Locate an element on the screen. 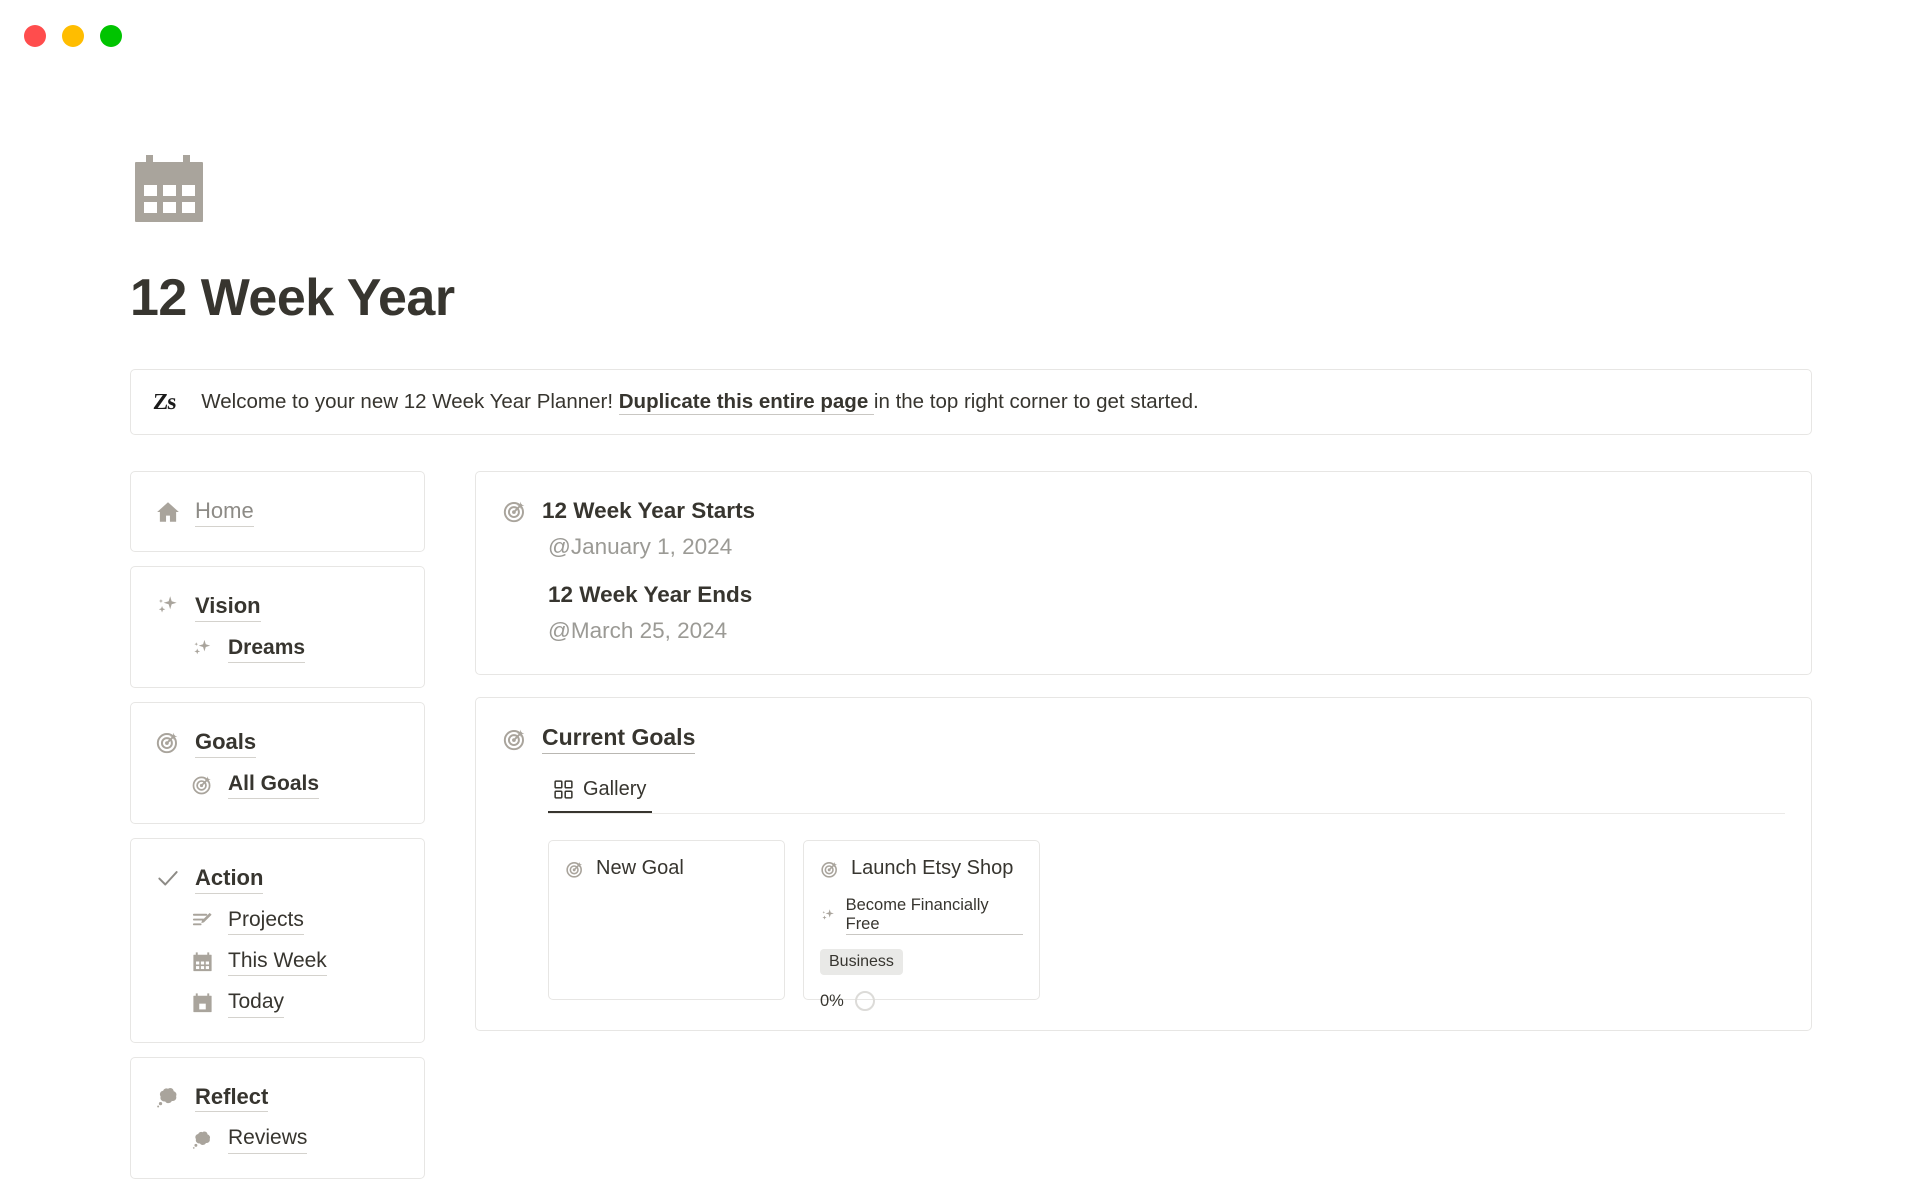  sidebar-item-this-week: This Week is located at coordinates (277, 961).